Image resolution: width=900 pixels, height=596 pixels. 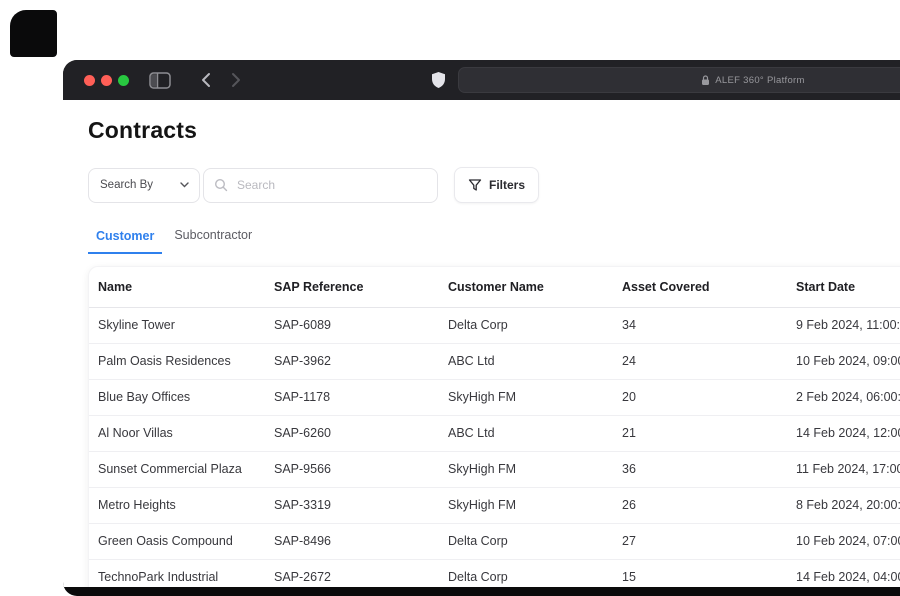 I want to click on traffic-light-close, so click(x=89, y=80).